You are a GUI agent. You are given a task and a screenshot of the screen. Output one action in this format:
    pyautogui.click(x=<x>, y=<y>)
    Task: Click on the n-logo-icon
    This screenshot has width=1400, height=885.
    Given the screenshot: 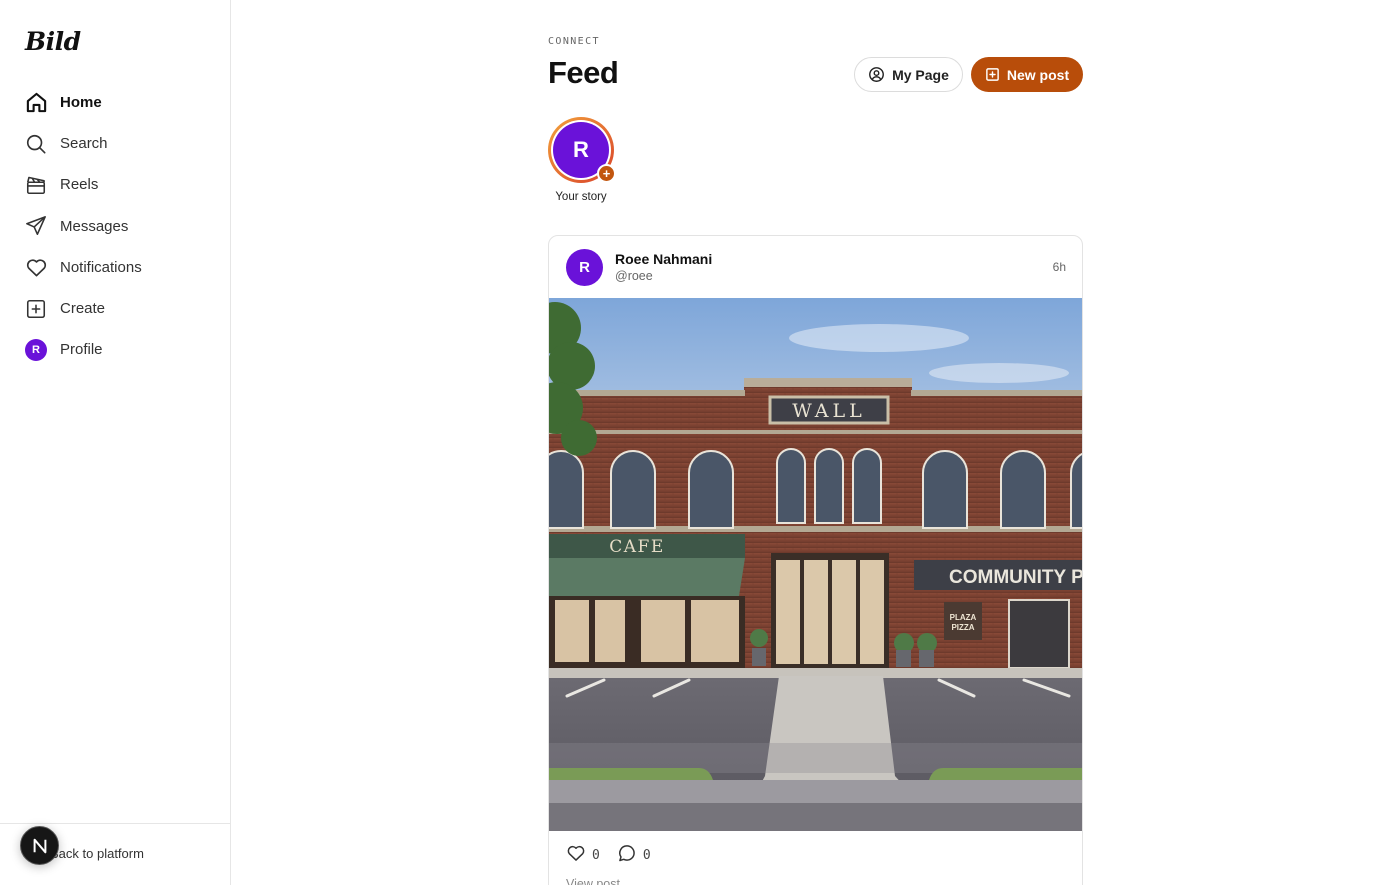 What is the action you would take?
    pyautogui.click(x=39, y=845)
    